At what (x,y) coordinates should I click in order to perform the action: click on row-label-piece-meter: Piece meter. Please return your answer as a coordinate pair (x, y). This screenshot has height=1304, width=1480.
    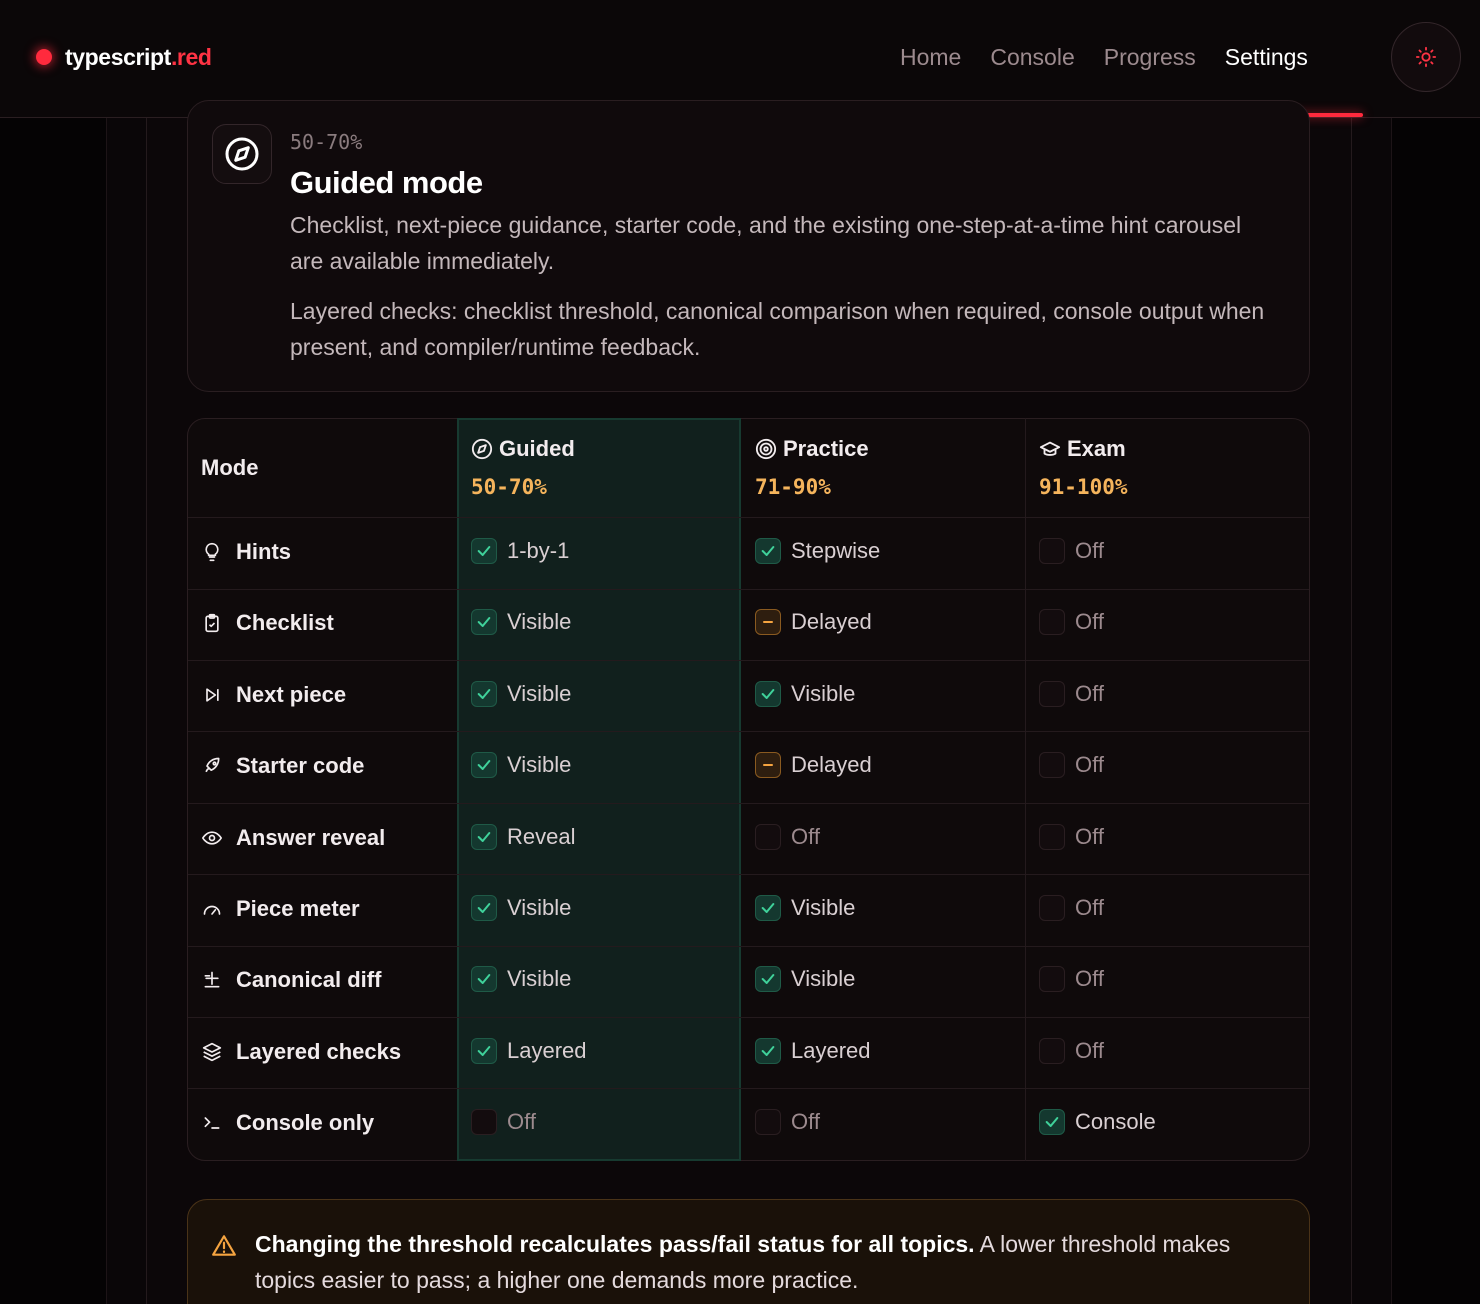
    Looking at the image, I should click on (280, 909).